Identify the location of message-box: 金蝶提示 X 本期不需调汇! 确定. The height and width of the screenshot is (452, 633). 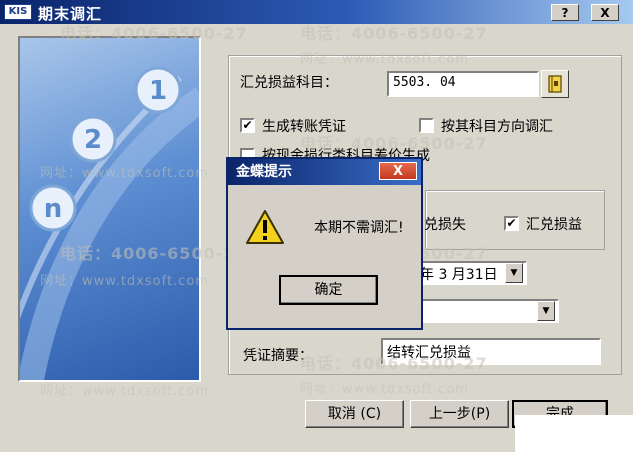
(324, 243).